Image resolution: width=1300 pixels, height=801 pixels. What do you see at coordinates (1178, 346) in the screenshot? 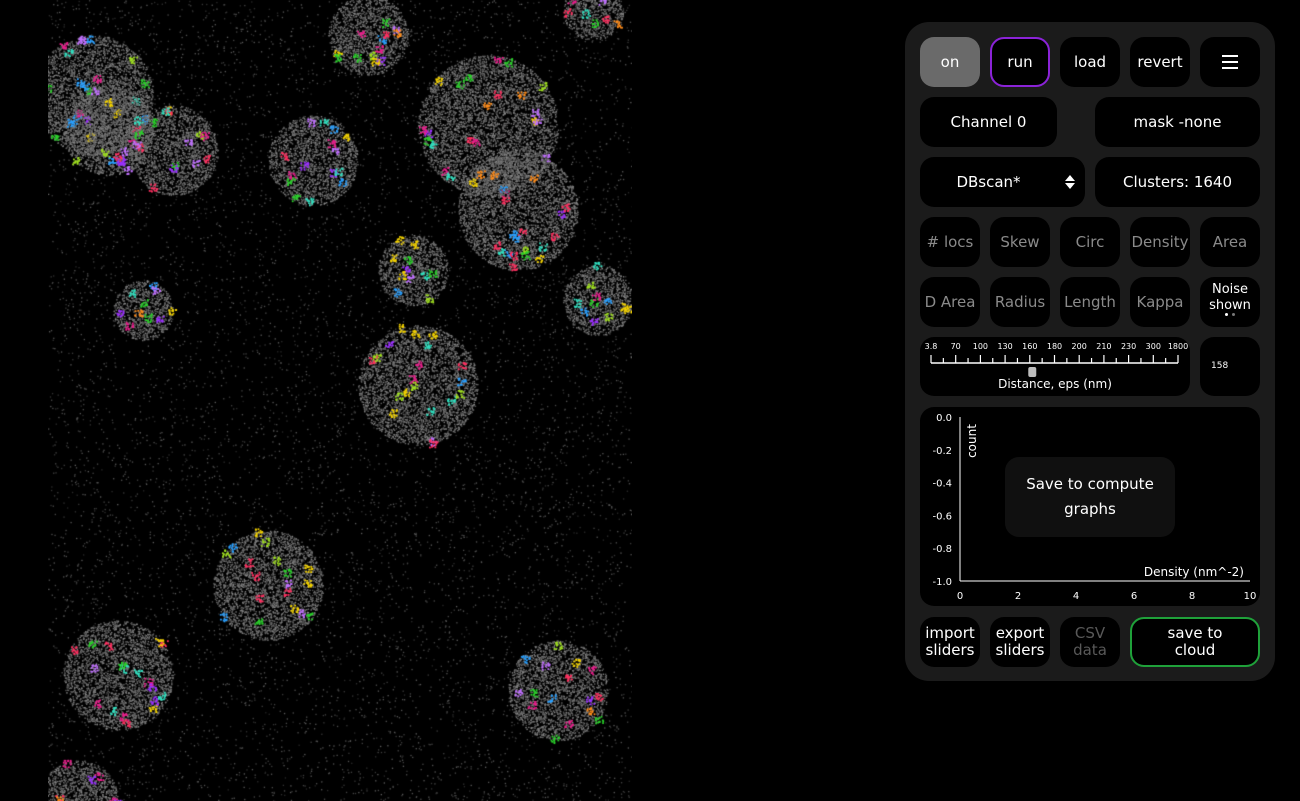
I see `slider-tick-label: 1800` at bounding box center [1178, 346].